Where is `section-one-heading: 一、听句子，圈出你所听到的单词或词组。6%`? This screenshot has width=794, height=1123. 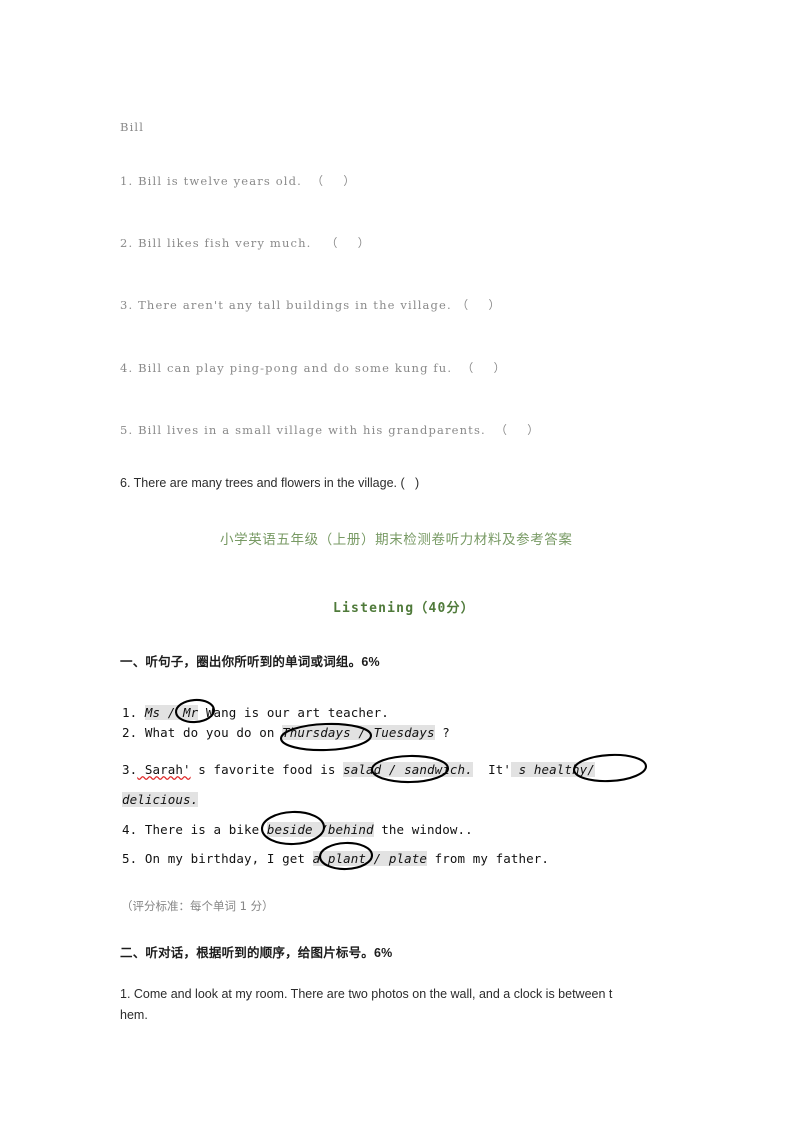
section-one-heading: 一、听句子，圈出你所听到的单词或词组。6% is located at coordinates (250, 660).